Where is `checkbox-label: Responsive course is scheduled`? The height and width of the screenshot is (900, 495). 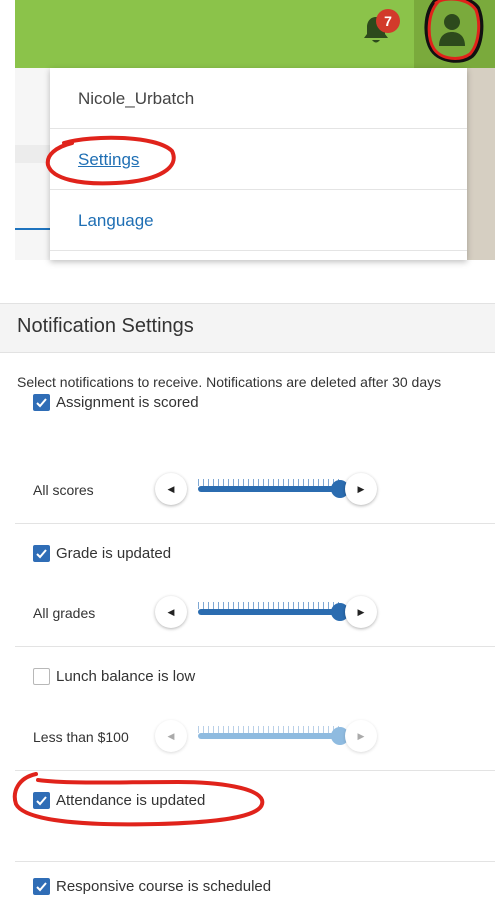
checkbox-label: Responsive course is scheduled is located at coordinates (164, 886).